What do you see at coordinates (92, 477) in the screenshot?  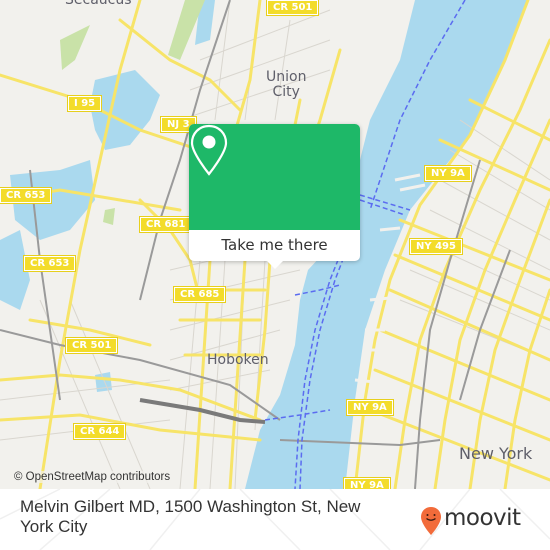 I see `map-attribution: © OpenStreetMap contributors` at bounding box center [92, 477].